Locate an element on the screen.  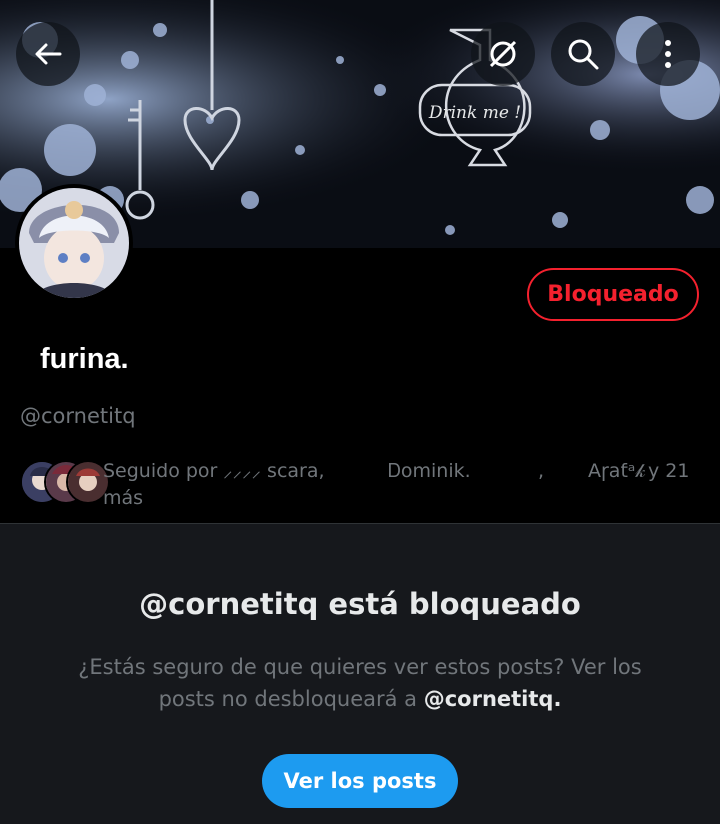
arrow-left-icon is located at coordinates (48, 54).